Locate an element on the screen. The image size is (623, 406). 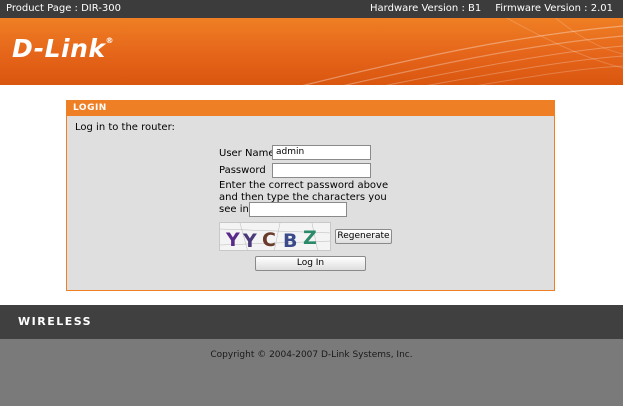
captcha-image: Y Y C B Z is located at coordinates (275, 236).